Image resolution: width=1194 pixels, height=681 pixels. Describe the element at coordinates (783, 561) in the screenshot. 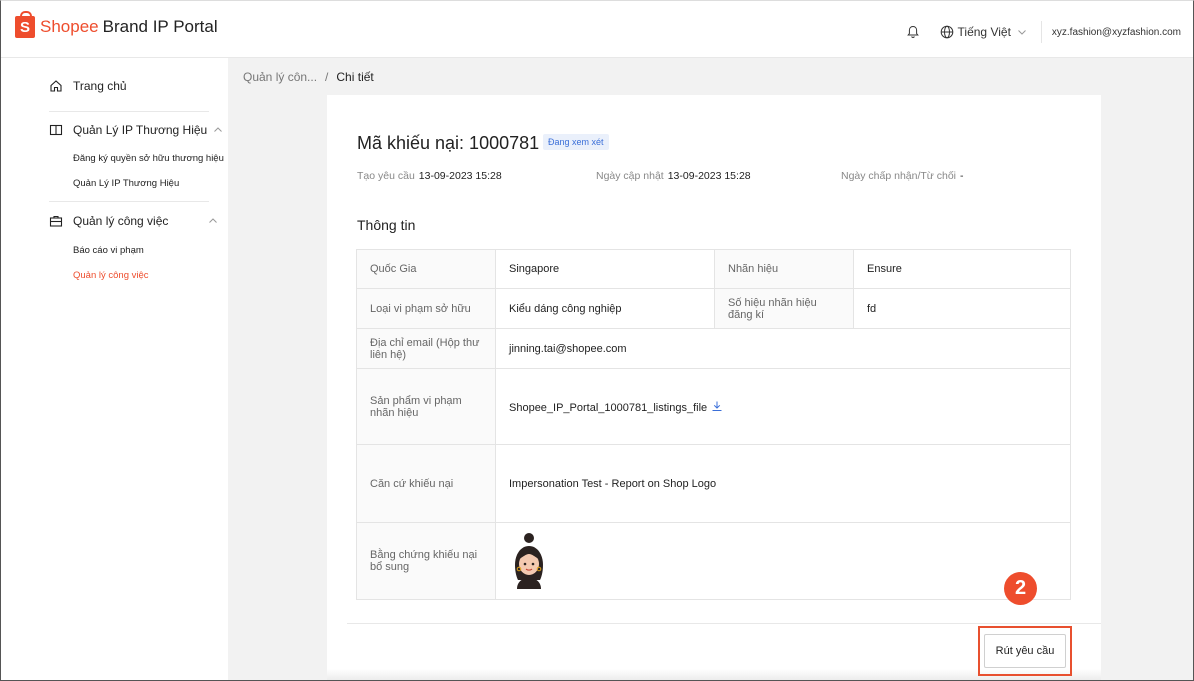

I see `additional-evidence-cell` at that location.